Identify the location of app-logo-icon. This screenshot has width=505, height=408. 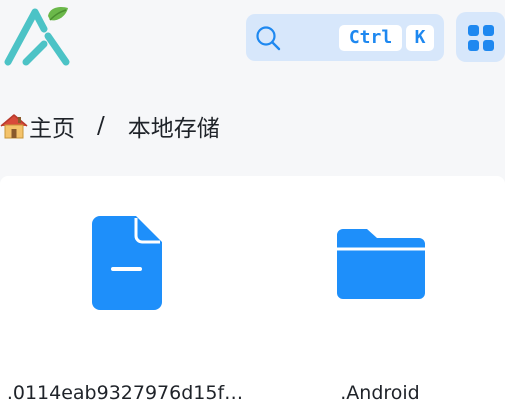
(39, 36).